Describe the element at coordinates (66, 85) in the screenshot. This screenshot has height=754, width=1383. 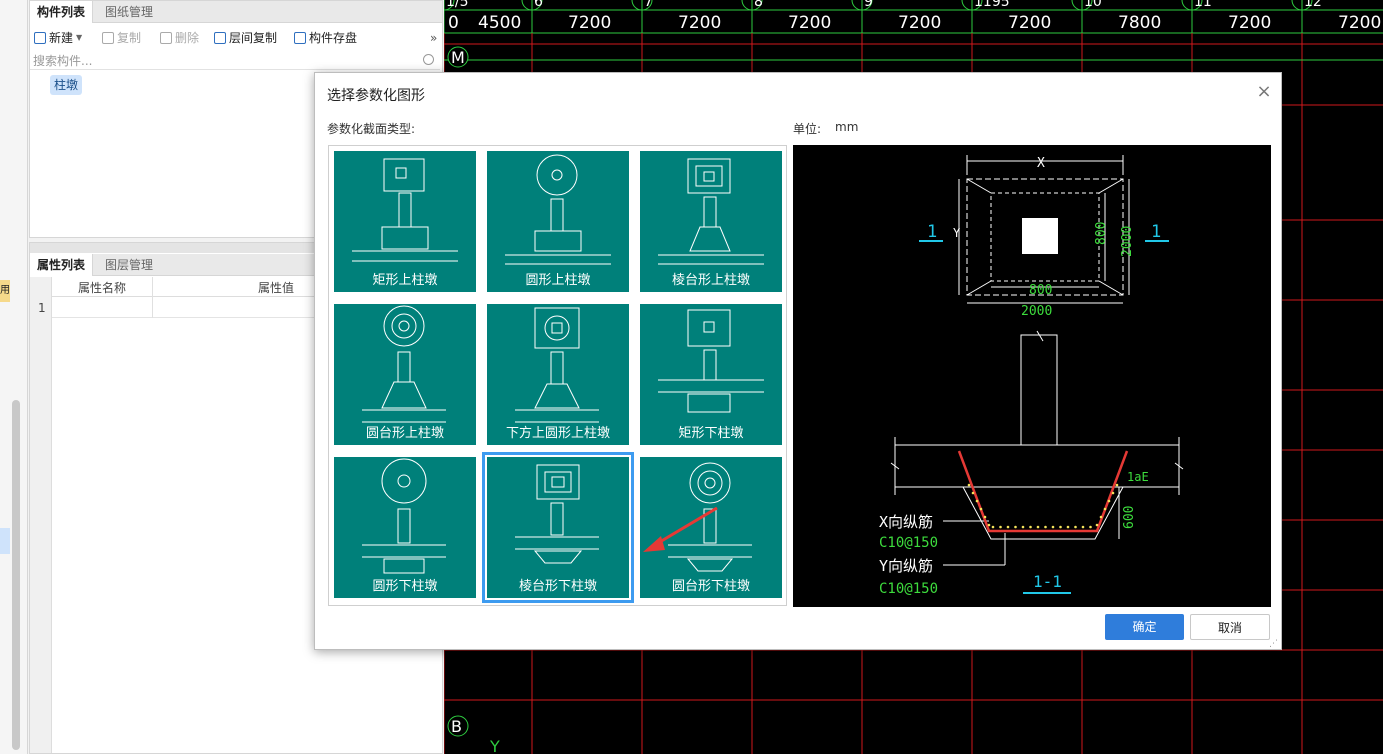
I see `component-item-pier: 柱墩` at that location.